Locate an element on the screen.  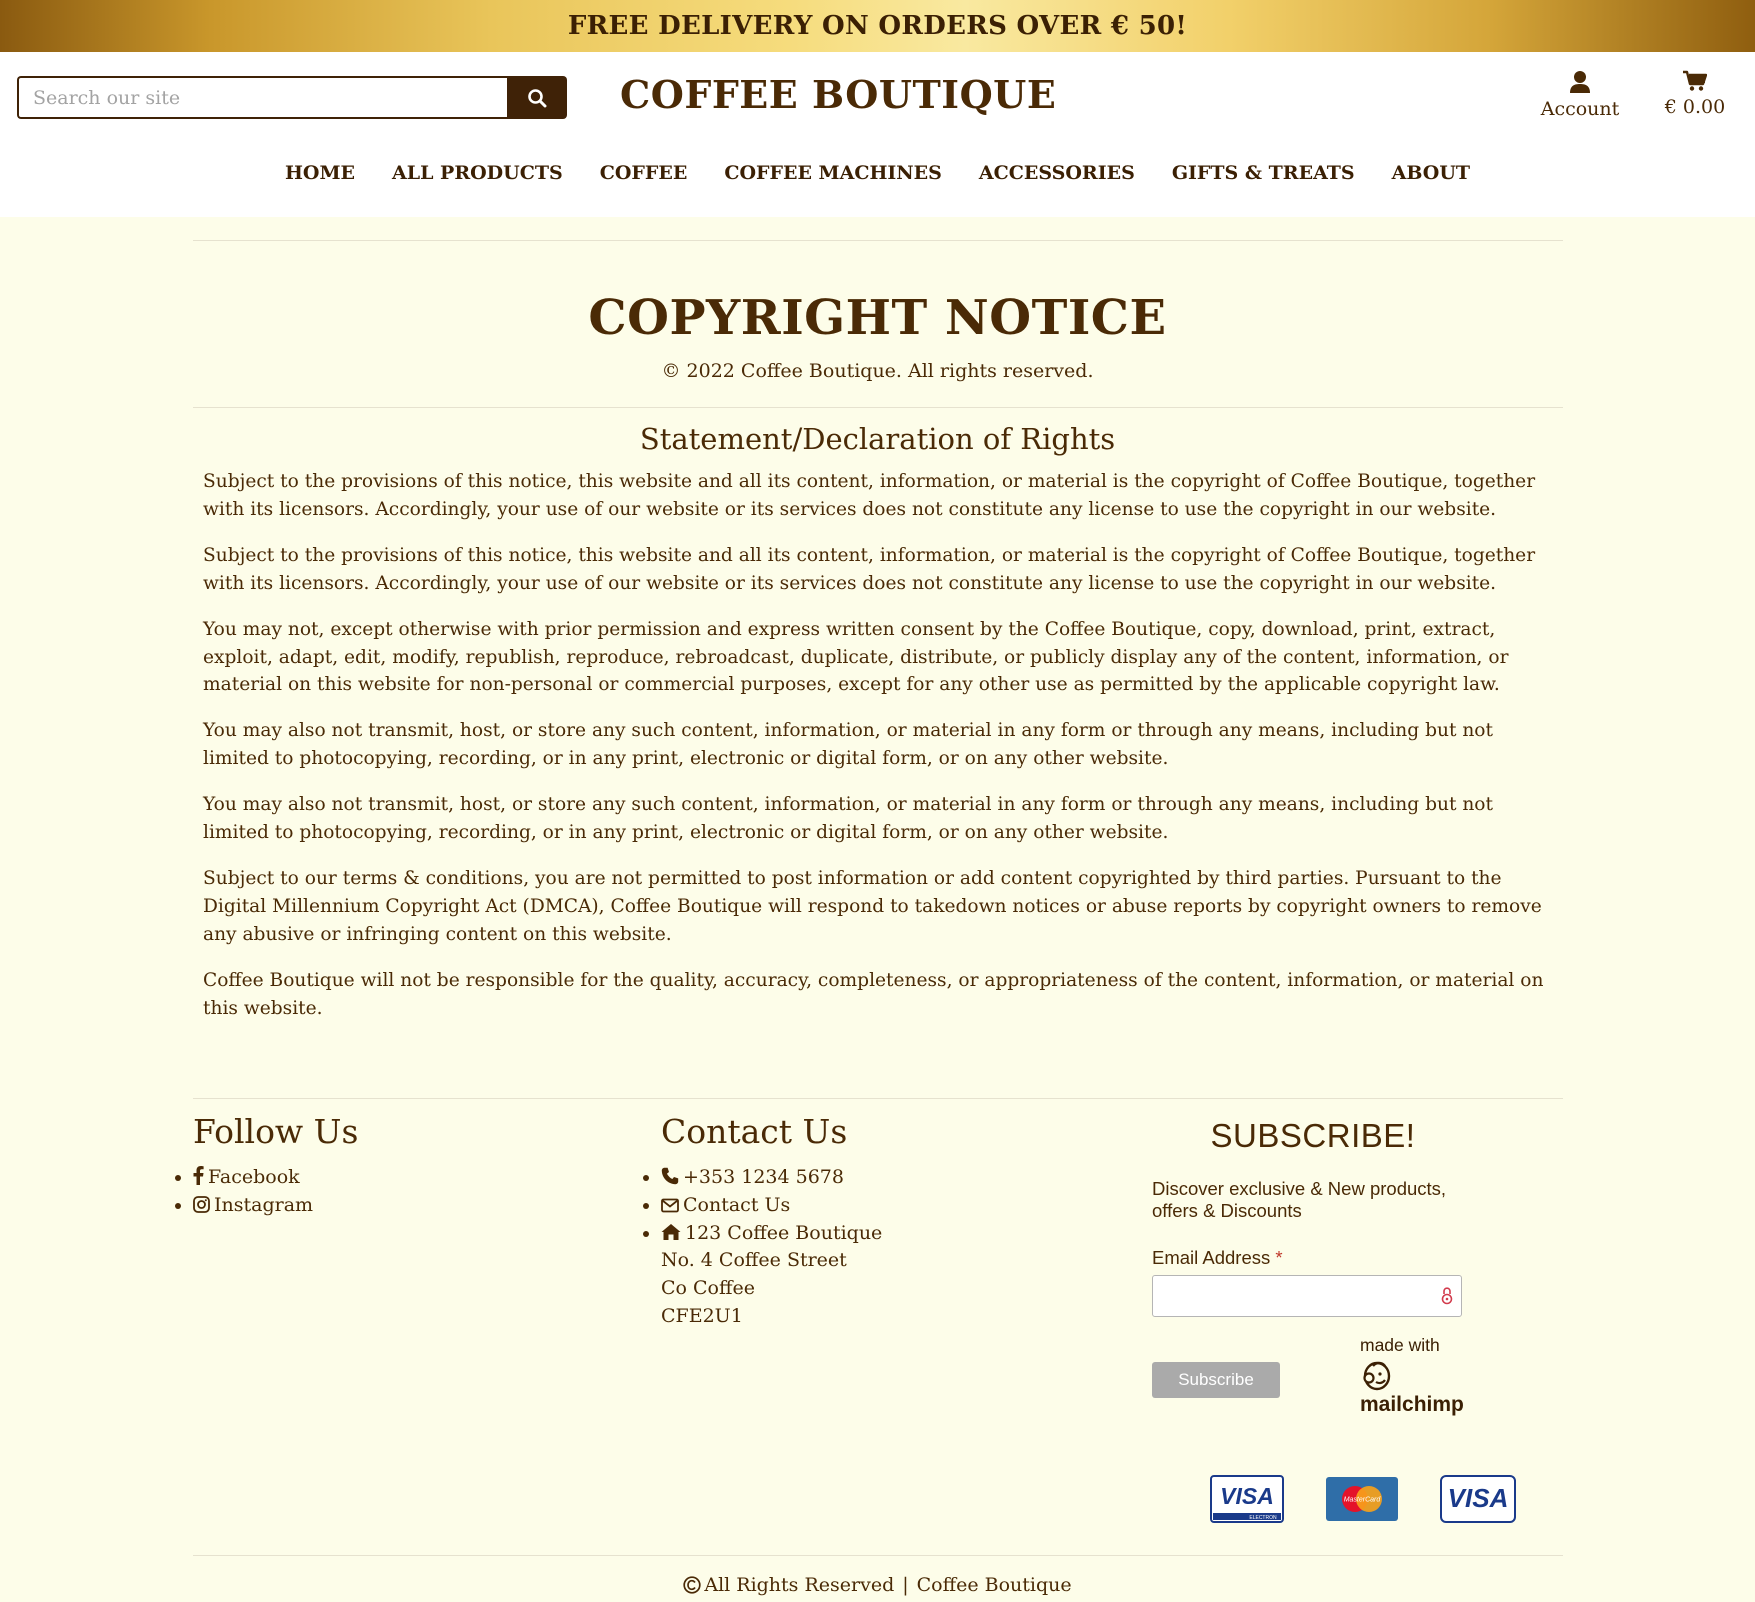
subscribe-heading: SUBSCRIBE! is located at coordinates (1313, 1135).